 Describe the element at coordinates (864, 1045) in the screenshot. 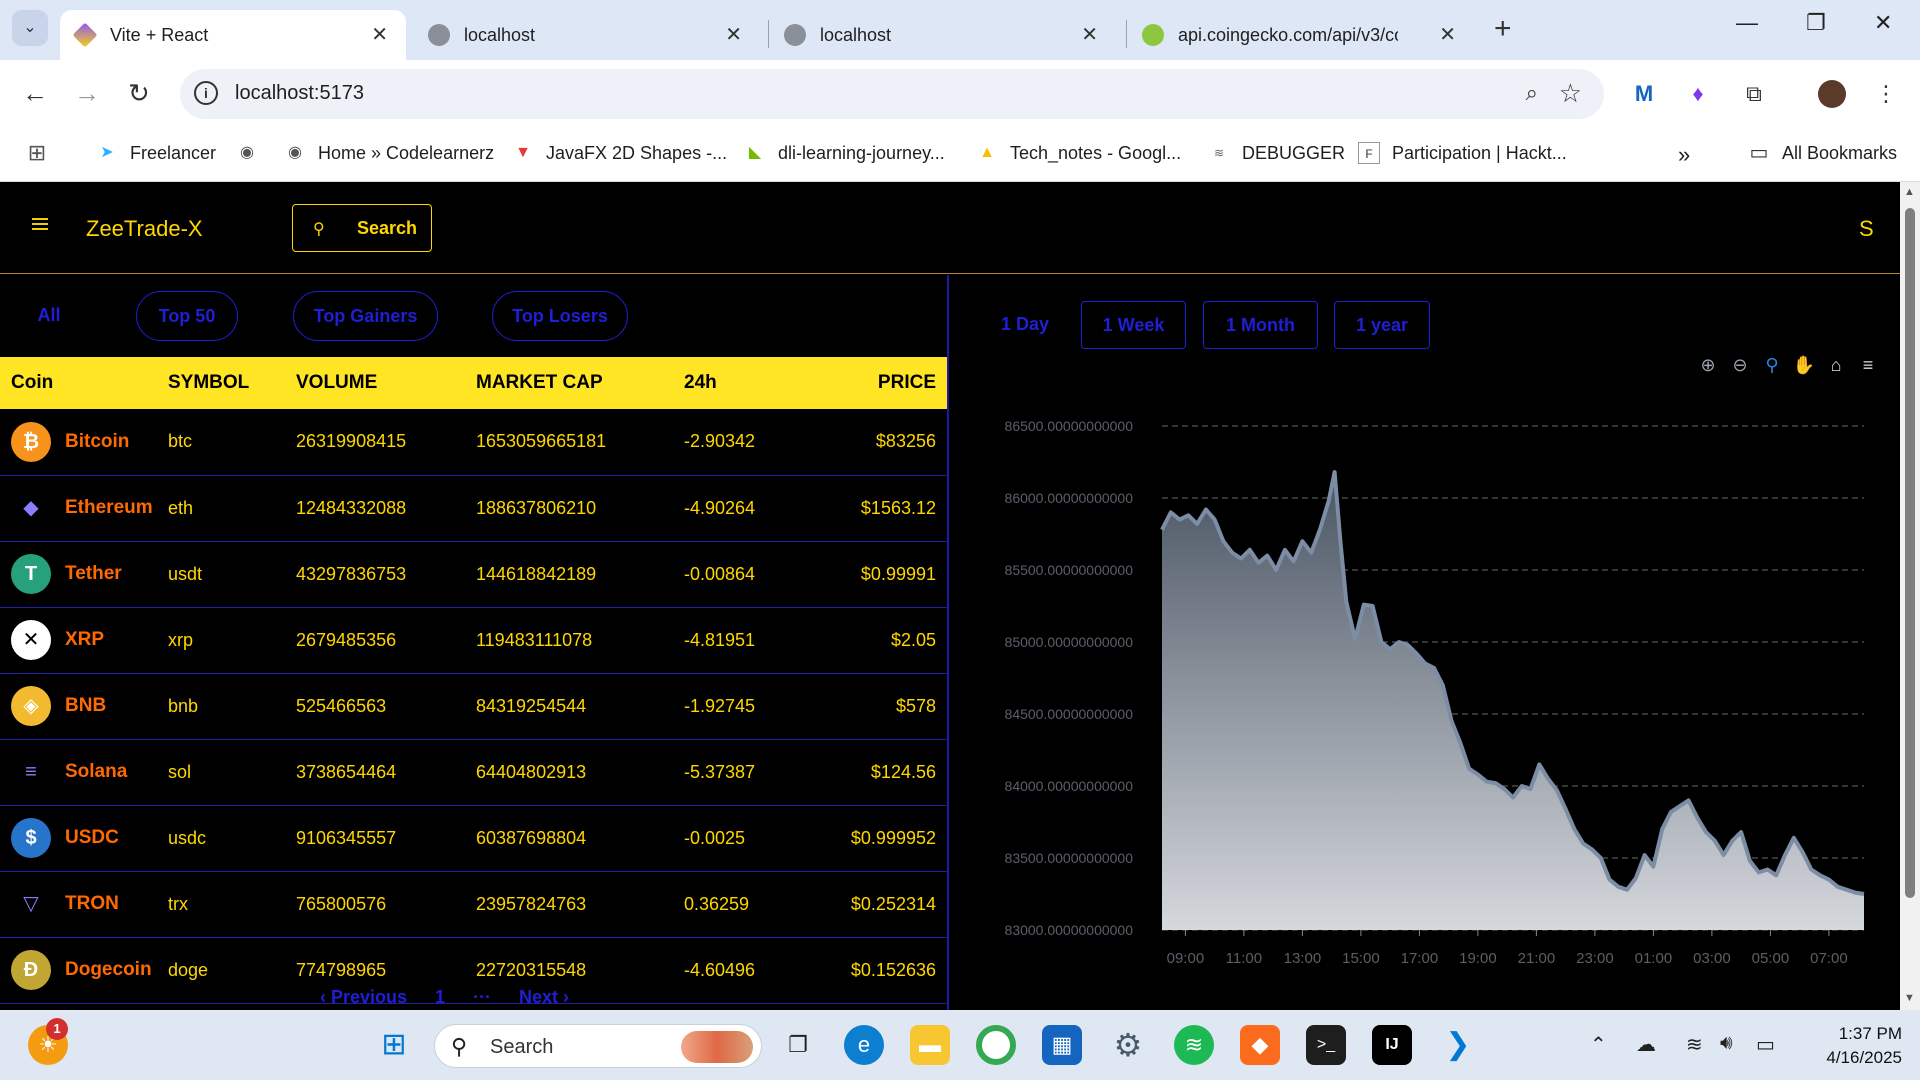

I see `edge-browser-icon: e` at that location.